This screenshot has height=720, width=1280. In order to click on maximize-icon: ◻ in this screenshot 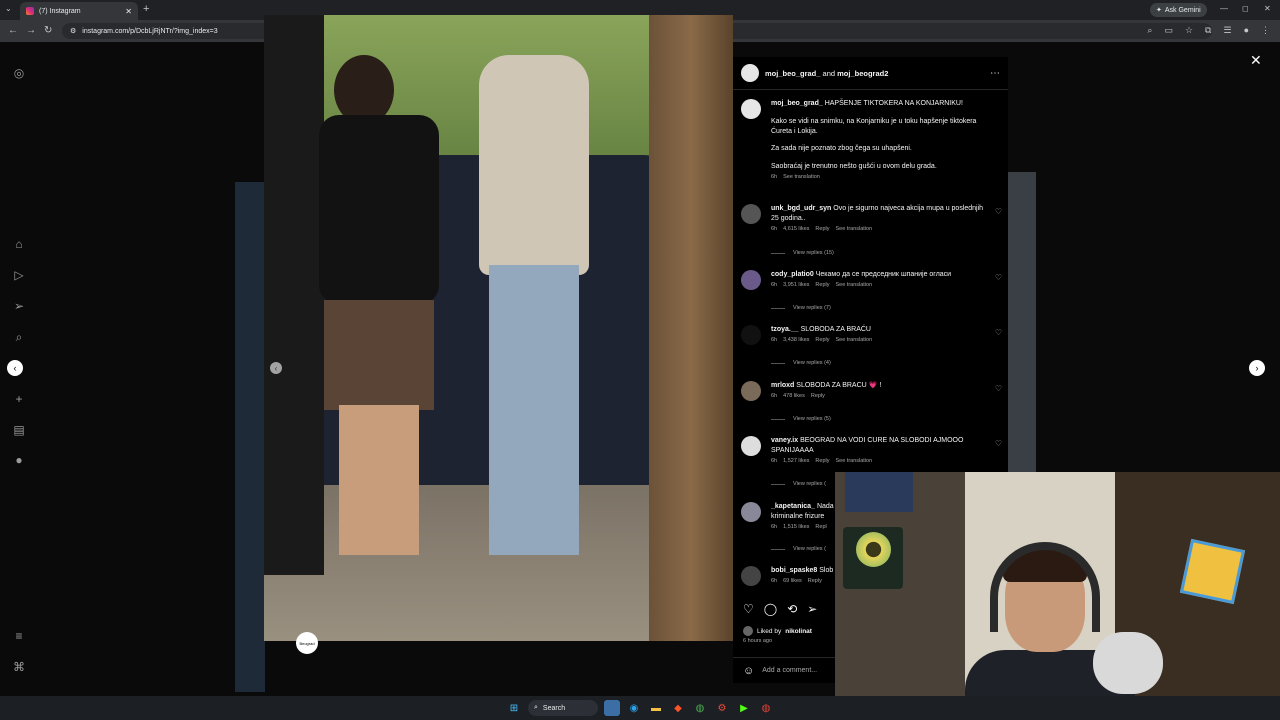, I will do `click(1245, 8)`.